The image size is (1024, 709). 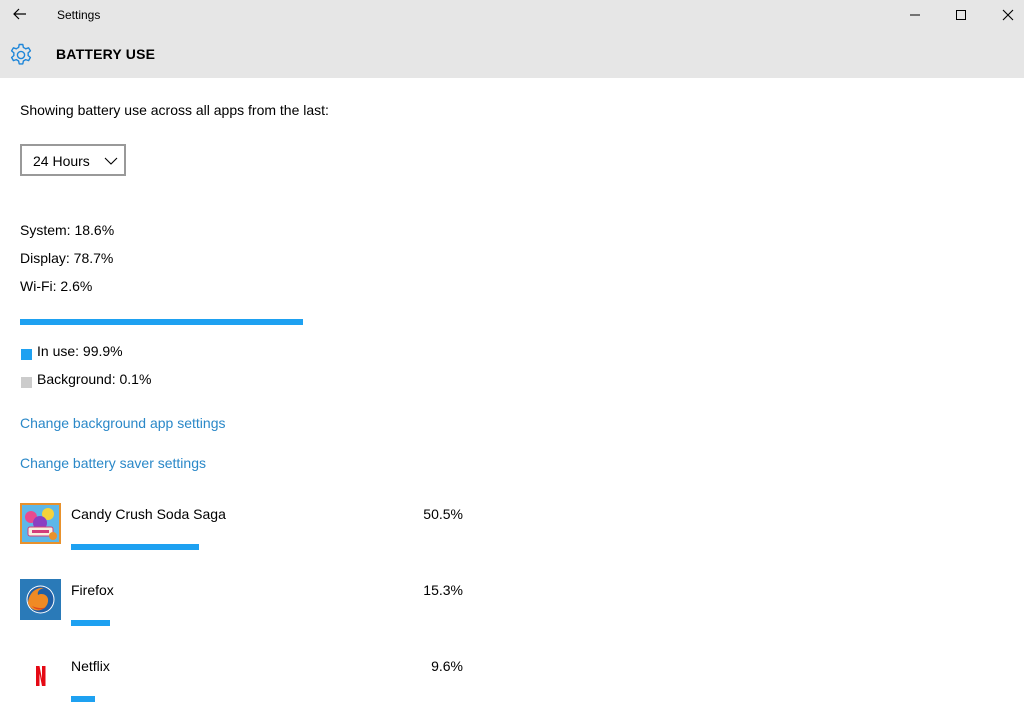 What do you see at coordinates (512, 54) in the screenshot?
I see `page-header: BATTERY USE` at bounding box center [512, 54].